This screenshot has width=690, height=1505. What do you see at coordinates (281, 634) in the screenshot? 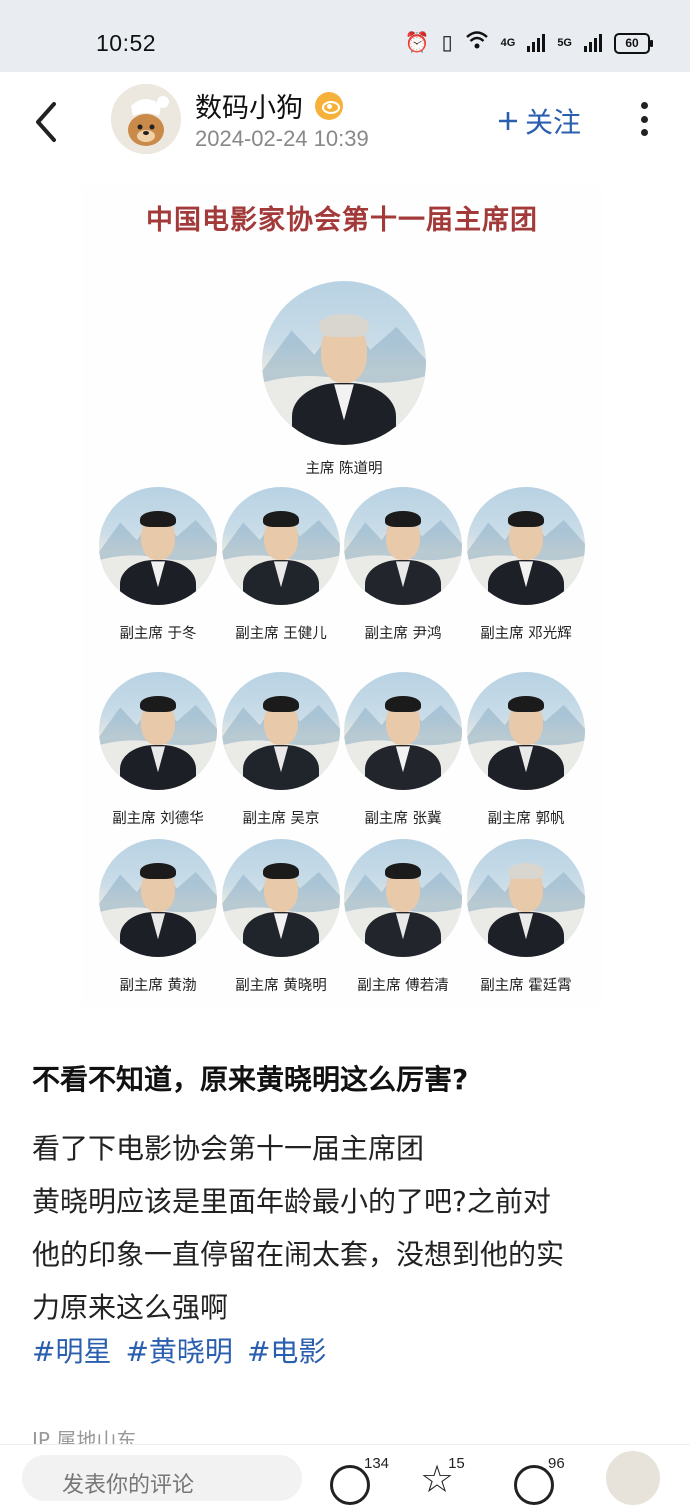
I see `member-caption: 副主席 王健儿` at bounding box center [281, 634].